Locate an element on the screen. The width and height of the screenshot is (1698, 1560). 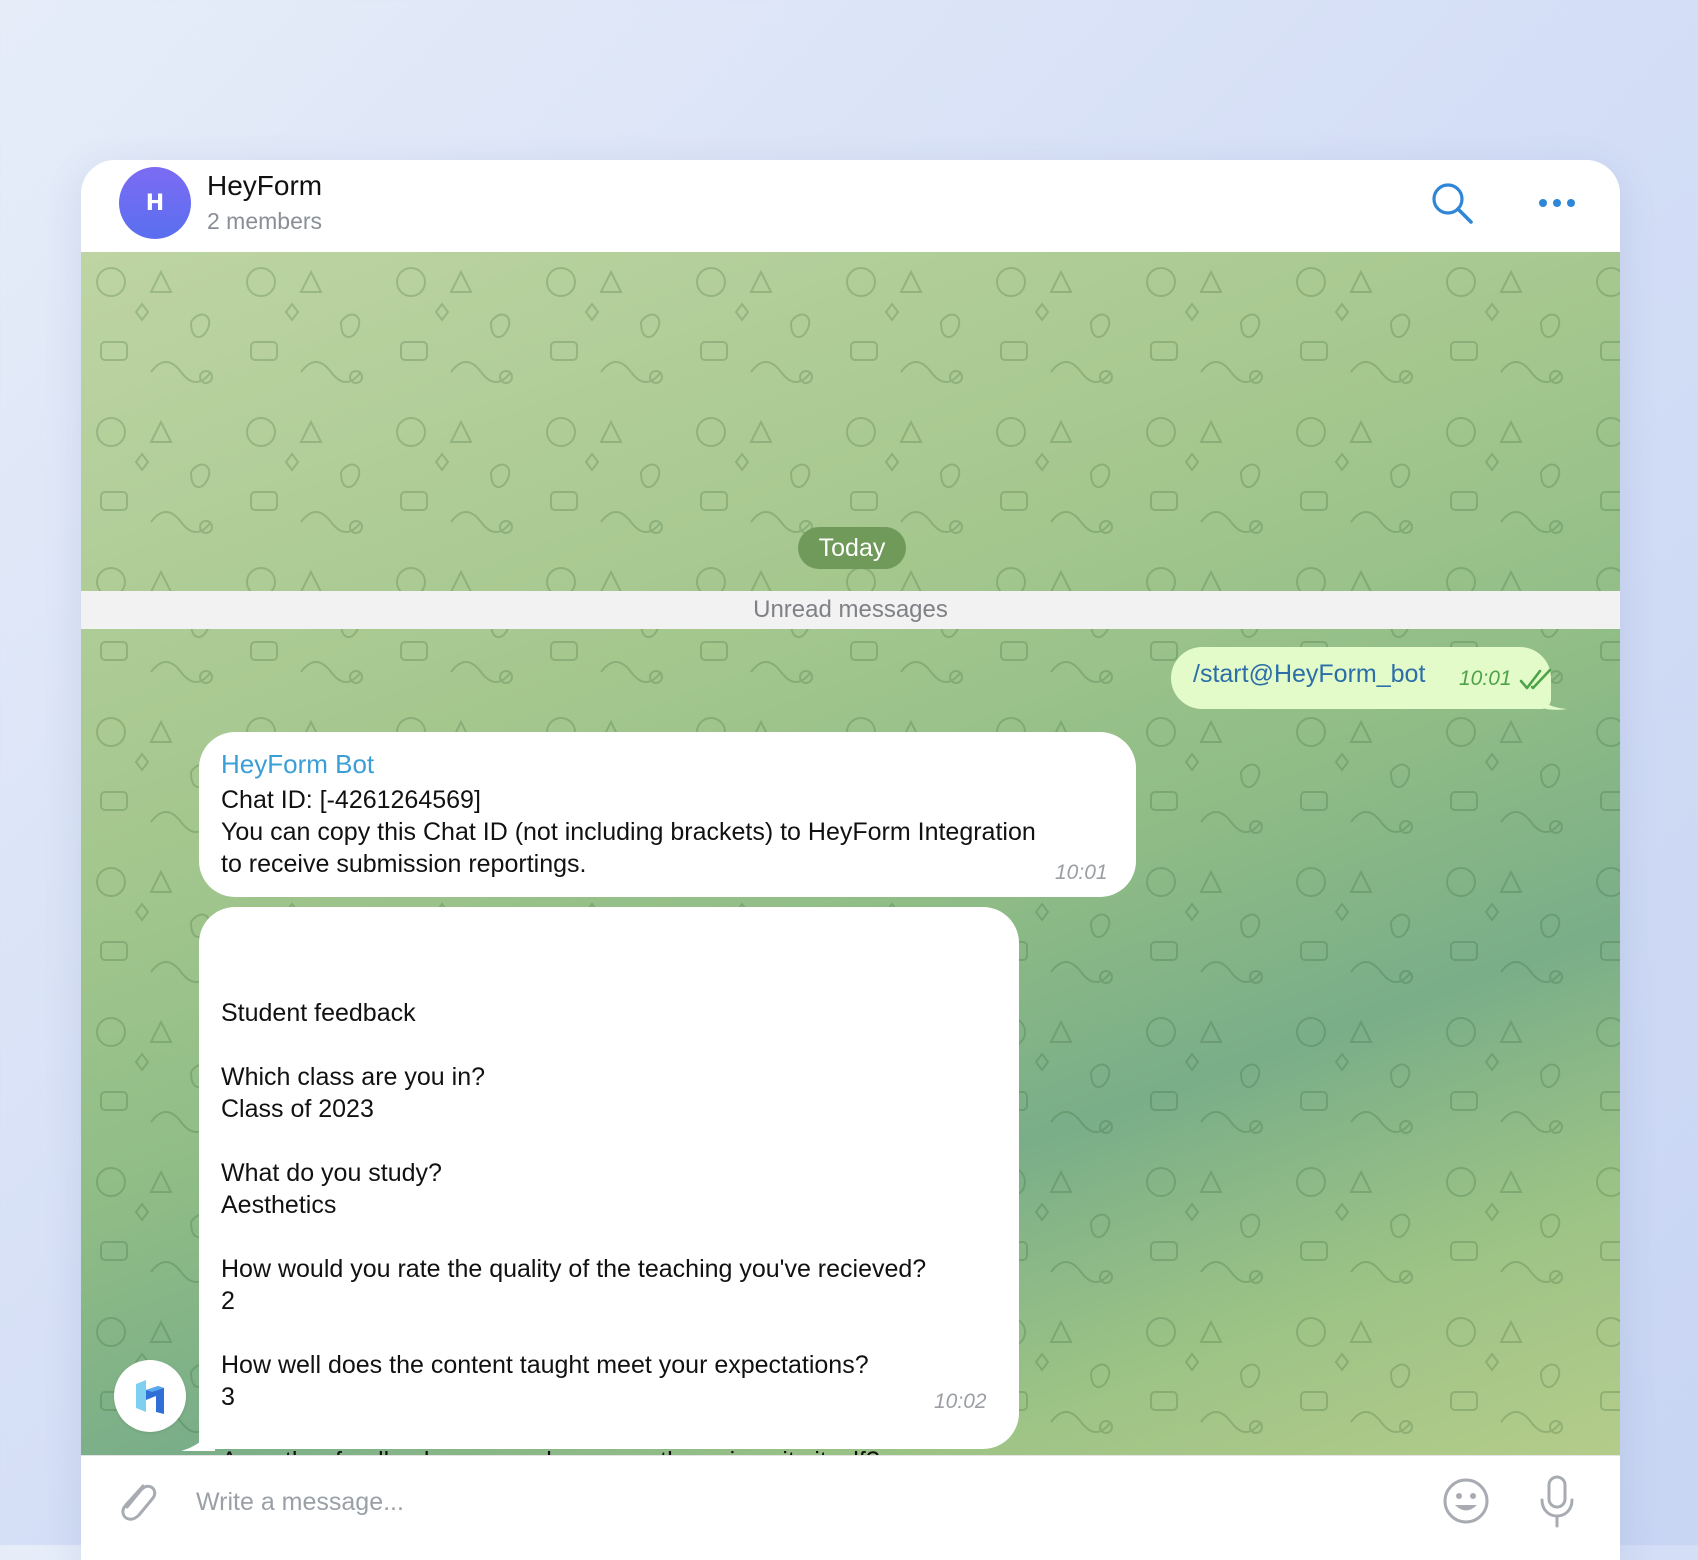
form-line: Aesthetics is located at coordinates (279, 1205).